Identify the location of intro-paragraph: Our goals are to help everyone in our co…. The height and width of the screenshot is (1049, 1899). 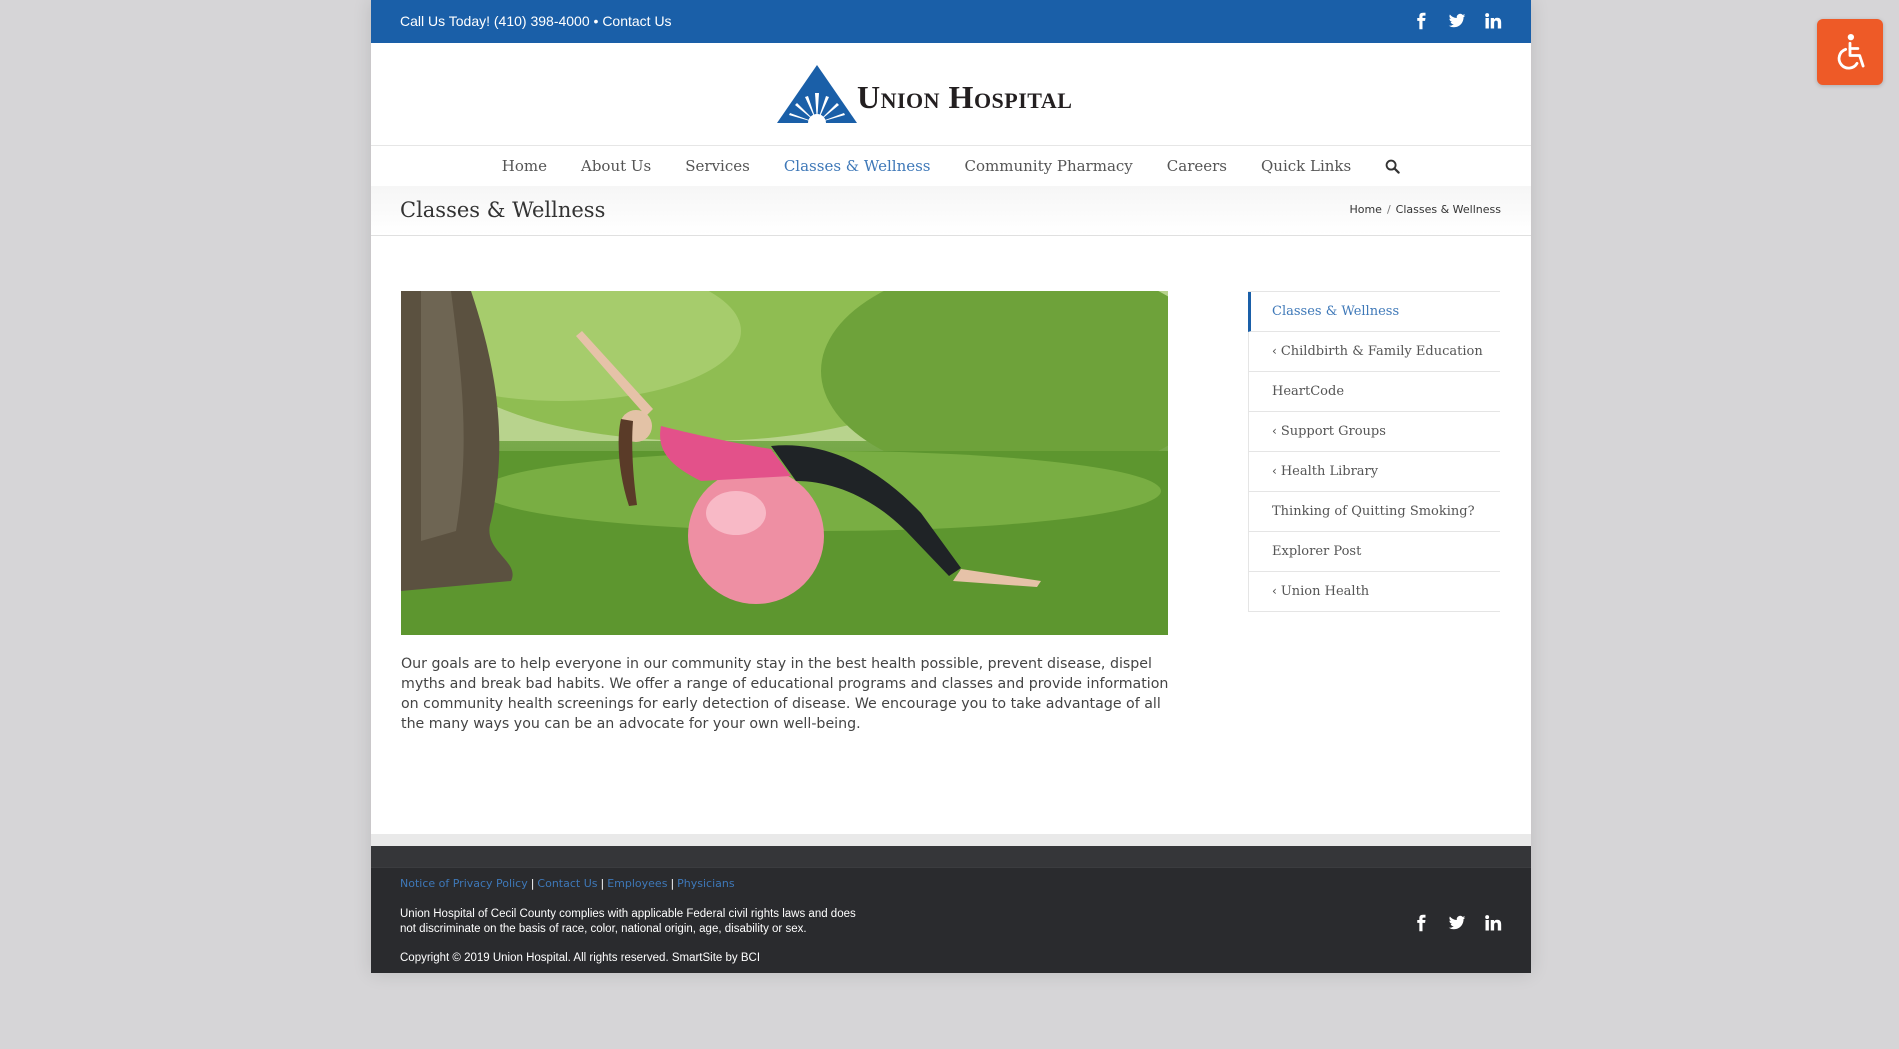
(785, 694).